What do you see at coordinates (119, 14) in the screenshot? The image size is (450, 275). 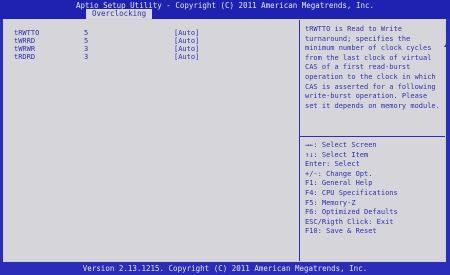 I see `tab-overclocking: Overclocking` at bounding box center [119, 14].